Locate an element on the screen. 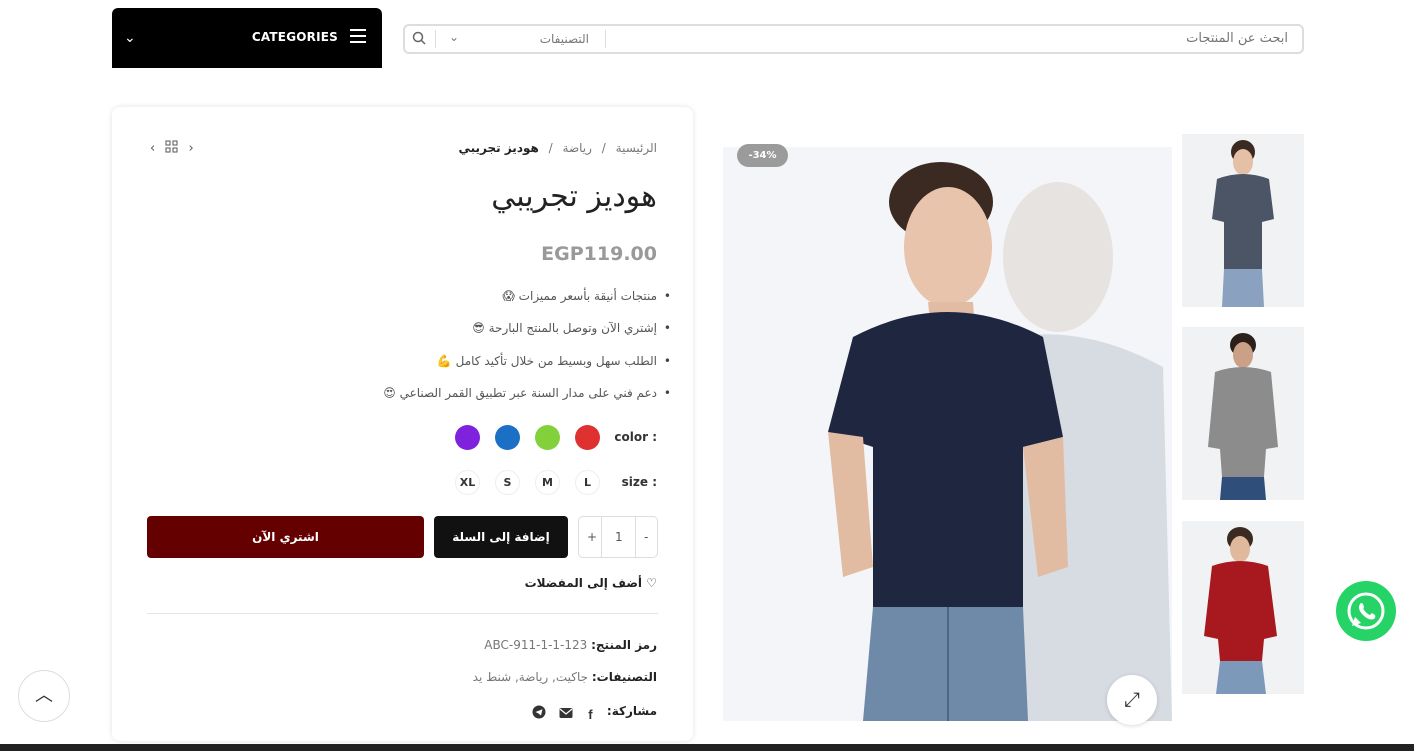  chevron-right-icon: › is located at coordinates (190, 148).